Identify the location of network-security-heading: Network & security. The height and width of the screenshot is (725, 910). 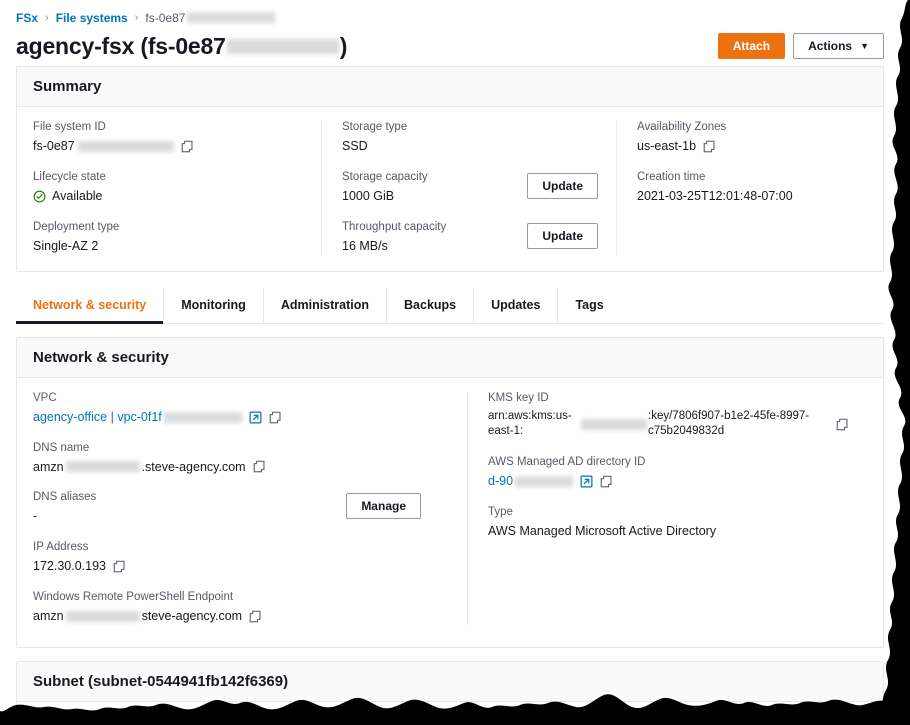
(450, 357).